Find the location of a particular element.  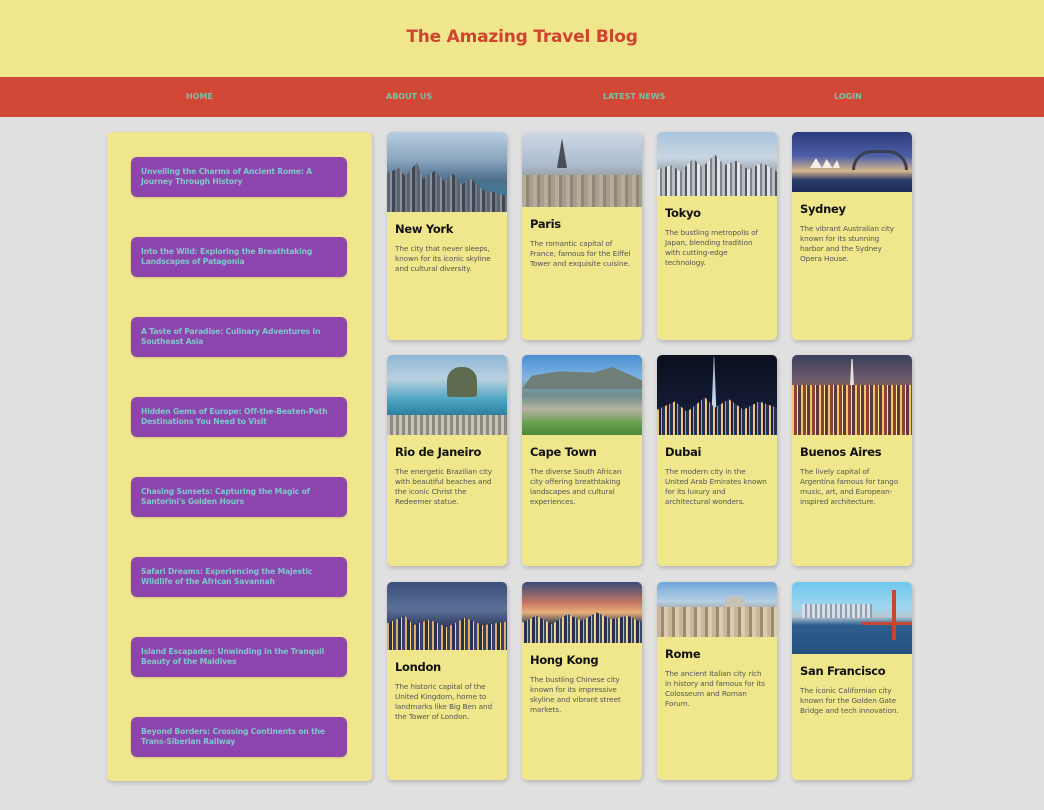

rome-photo is located at coordinates (717, 609).